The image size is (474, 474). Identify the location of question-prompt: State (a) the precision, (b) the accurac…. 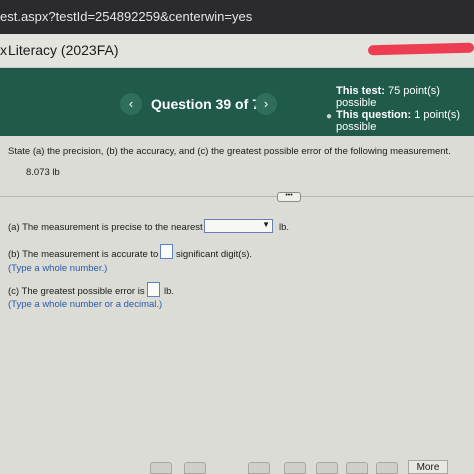
(229, 151).